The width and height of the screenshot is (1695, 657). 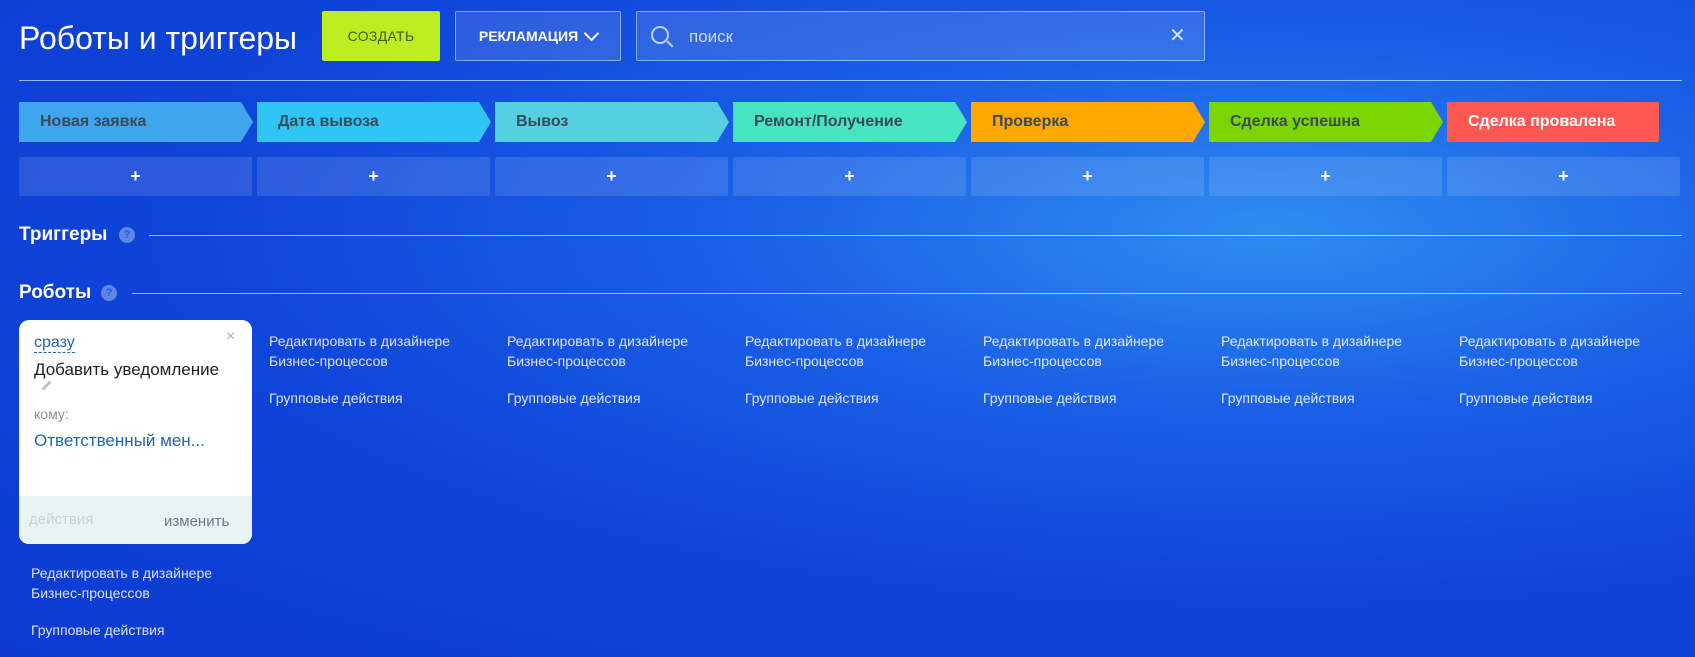 I want to click on stage-pickup-date: Дата вывоза, so click(x=374, y=122).